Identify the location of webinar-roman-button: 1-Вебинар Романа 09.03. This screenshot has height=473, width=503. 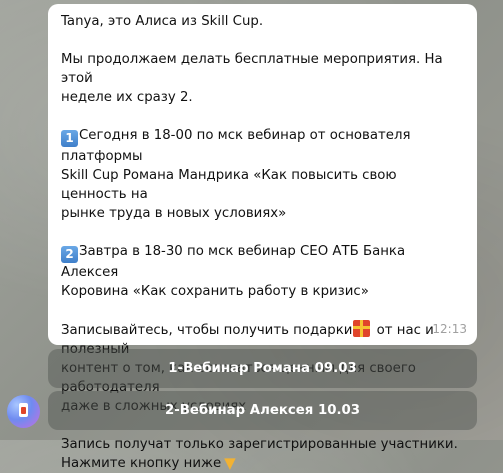
(262, 368).